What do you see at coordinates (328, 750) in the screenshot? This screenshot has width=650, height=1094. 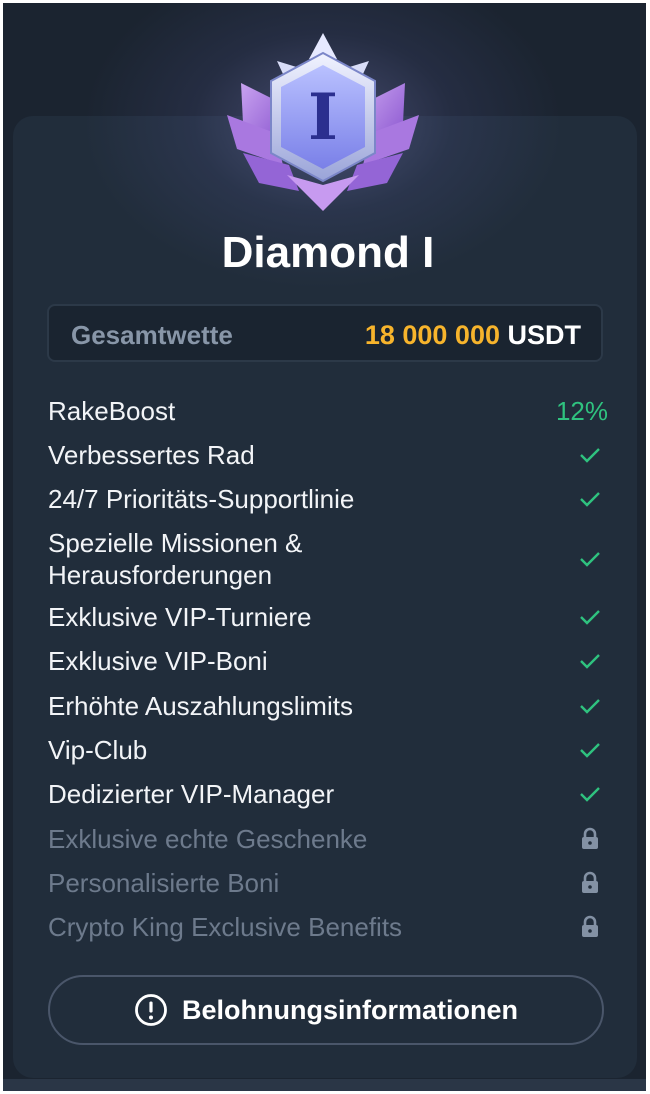 I see `benefit-item: Vip-Club` at bounding box center [328, 750].